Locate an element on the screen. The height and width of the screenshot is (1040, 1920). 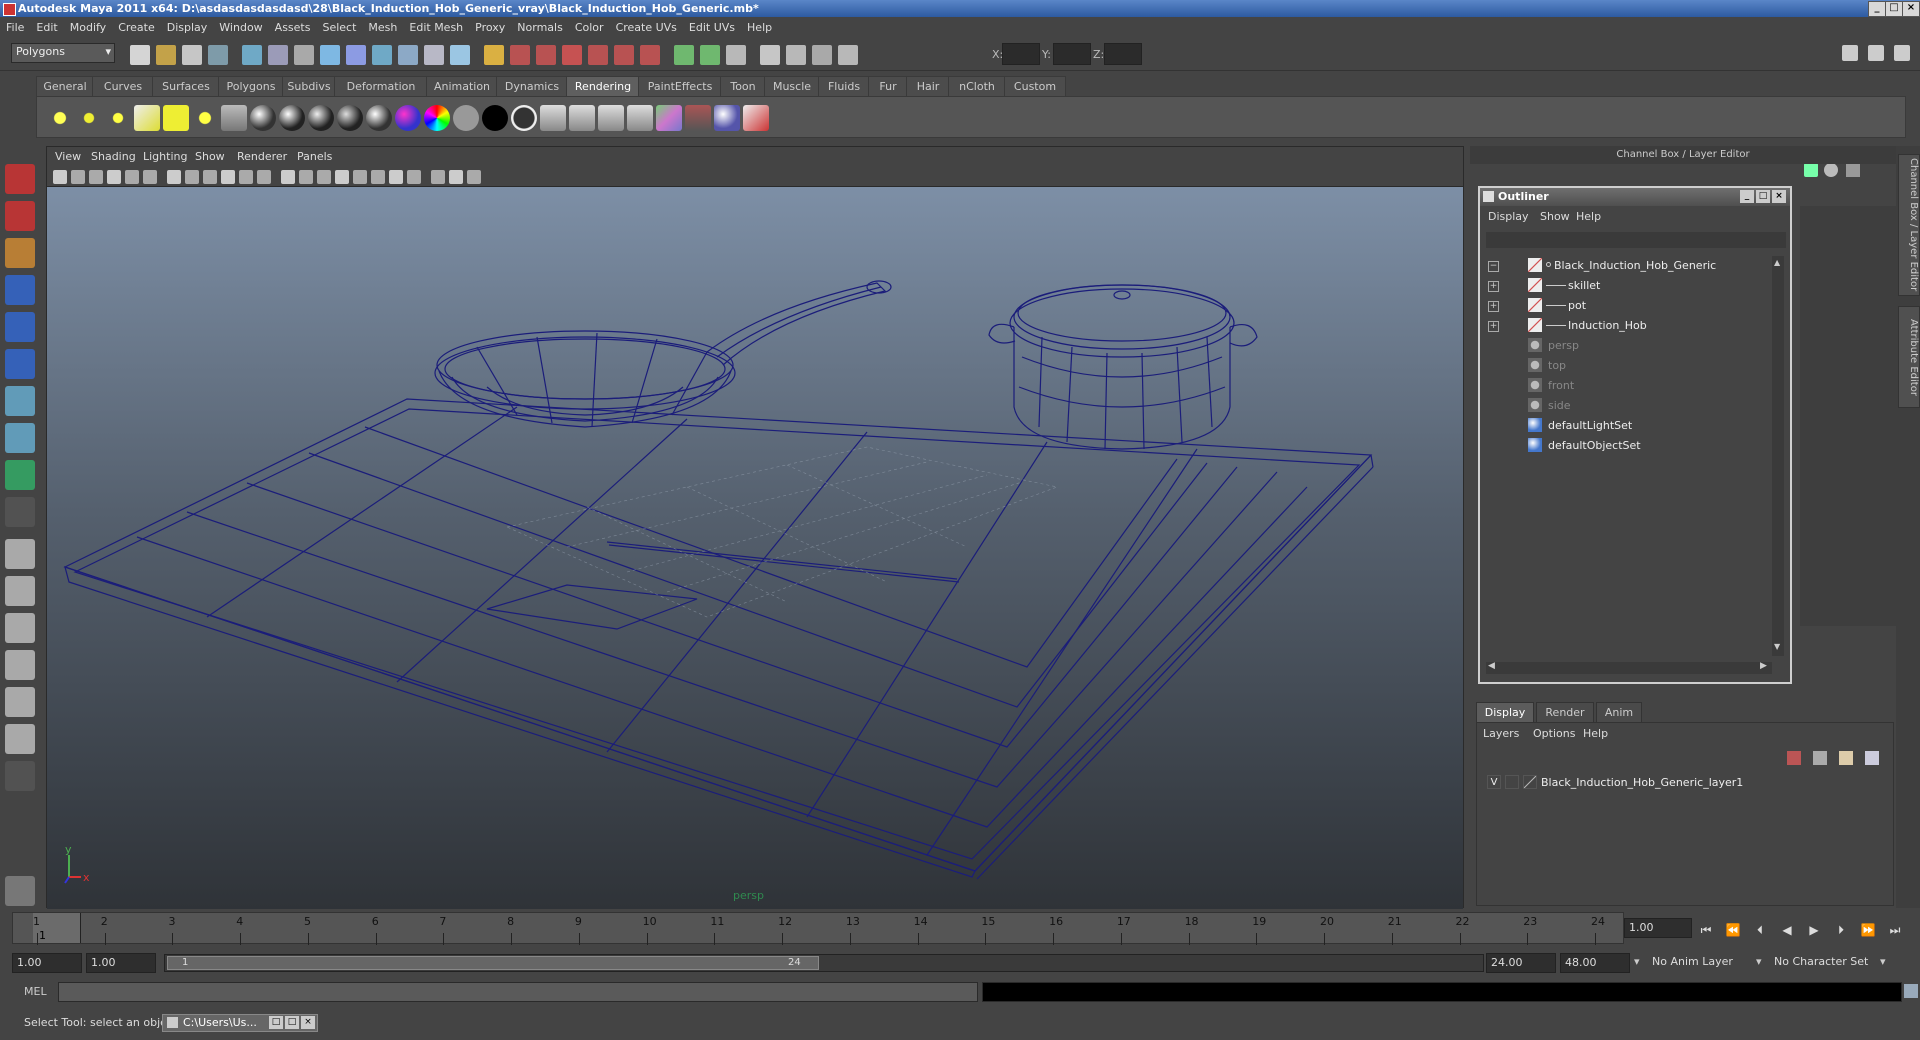
four-view-layout-icon is located at coordinates (20, 591).